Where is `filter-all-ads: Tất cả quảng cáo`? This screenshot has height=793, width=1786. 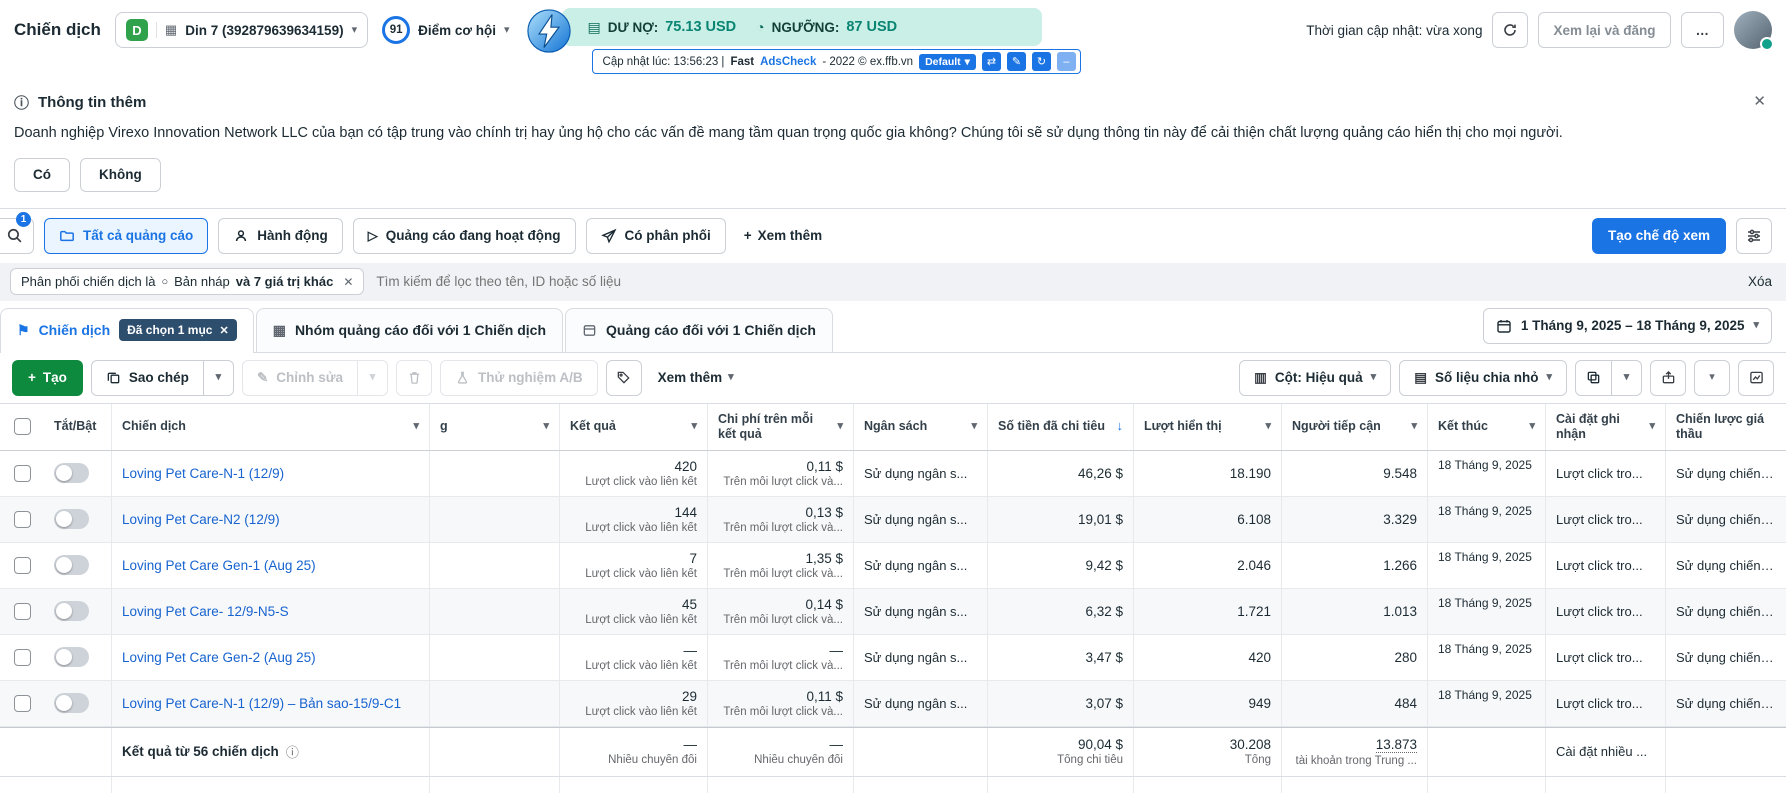 filter-all-ads: Tất cả quảng cáo is located at coordinates (126, 235).